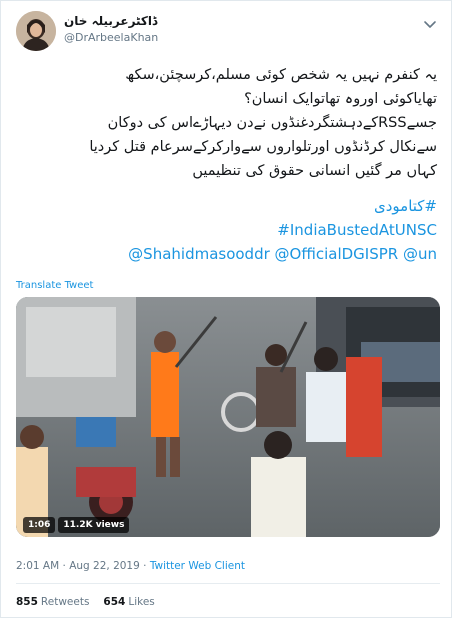 The width and height of the screenshot is (452, 618). What do you see at coordinates (340, 99) in the screenshot?
I see `tweet-line: تھایاکوئی اوروہ تھاتوایک انسان؟` at bounding box center [340, 99].